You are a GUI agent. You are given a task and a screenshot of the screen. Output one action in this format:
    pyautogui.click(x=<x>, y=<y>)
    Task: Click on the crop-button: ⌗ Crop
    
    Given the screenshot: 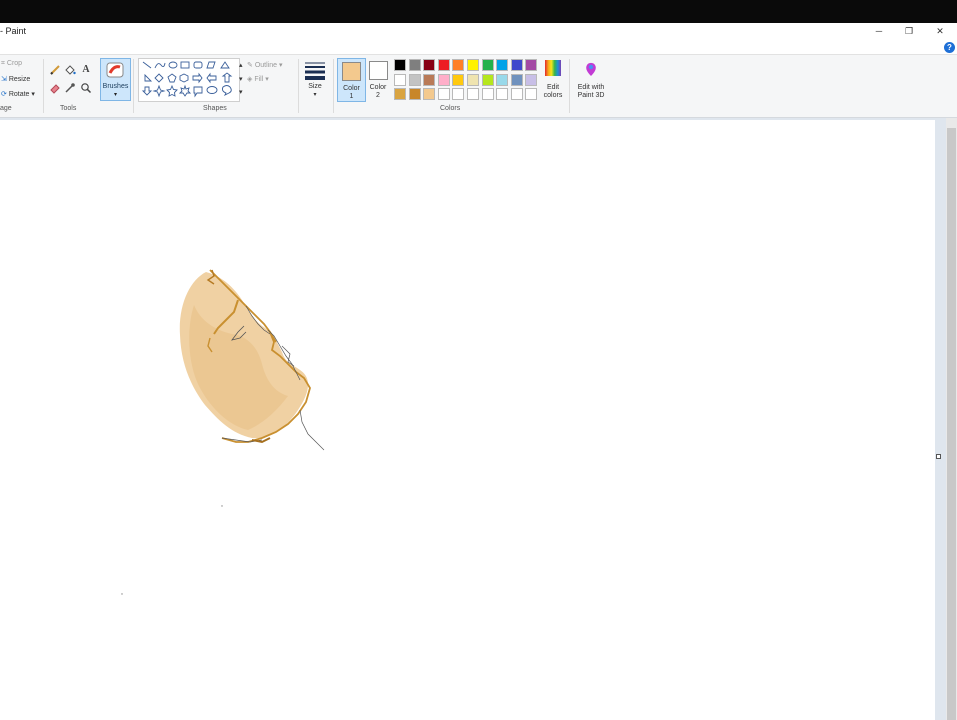 What is the action you would take?
    pyautogui.click(x=11, y=64)
    